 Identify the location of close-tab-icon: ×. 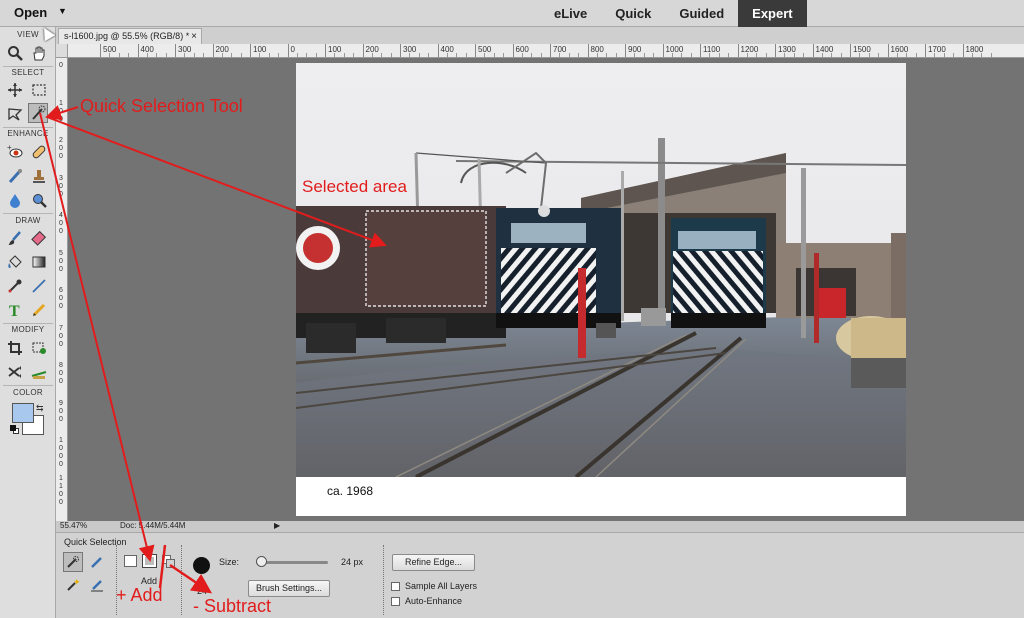
(194, 36).